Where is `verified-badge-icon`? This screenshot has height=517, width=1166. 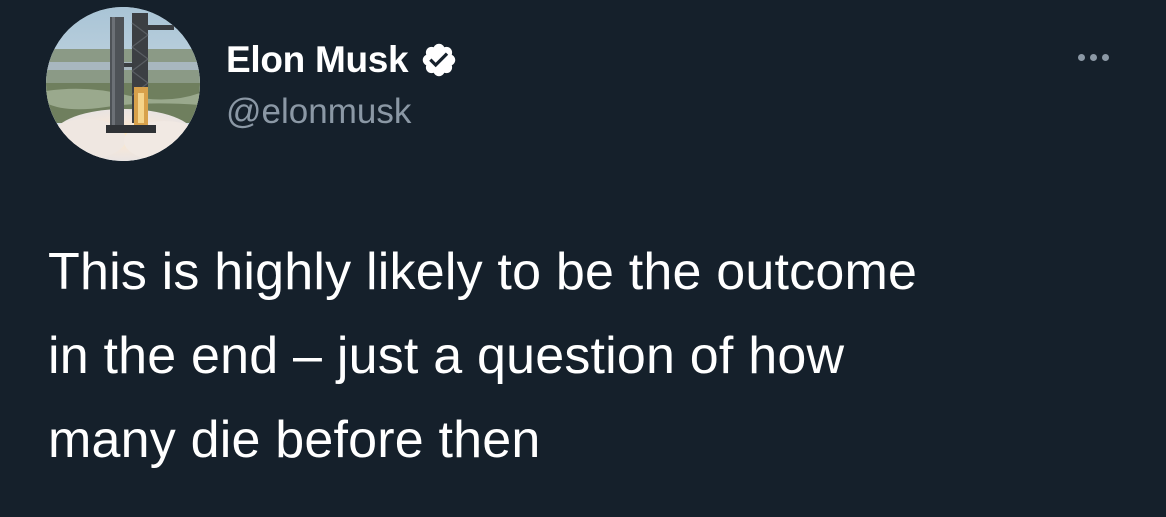
verified-badge-icon is located at coordinates (439, 60).